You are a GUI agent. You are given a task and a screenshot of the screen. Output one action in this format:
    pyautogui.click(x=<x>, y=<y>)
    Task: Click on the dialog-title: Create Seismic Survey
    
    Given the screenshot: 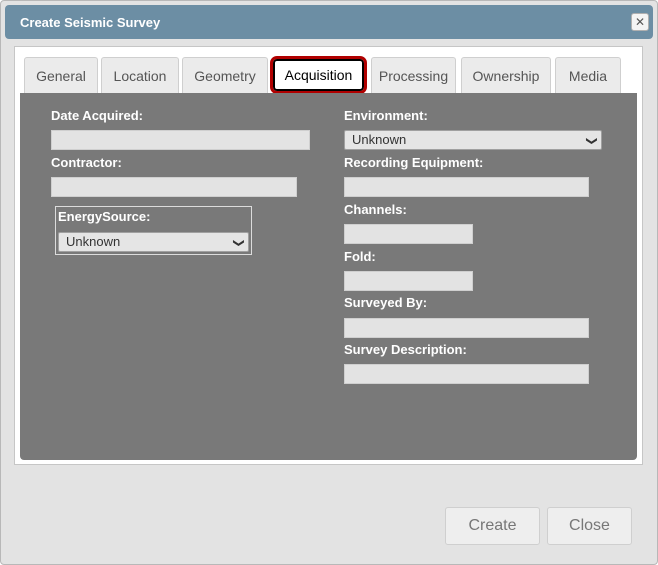 What is the action you would take?
    pyautogui.click(x=90, y=22)
    